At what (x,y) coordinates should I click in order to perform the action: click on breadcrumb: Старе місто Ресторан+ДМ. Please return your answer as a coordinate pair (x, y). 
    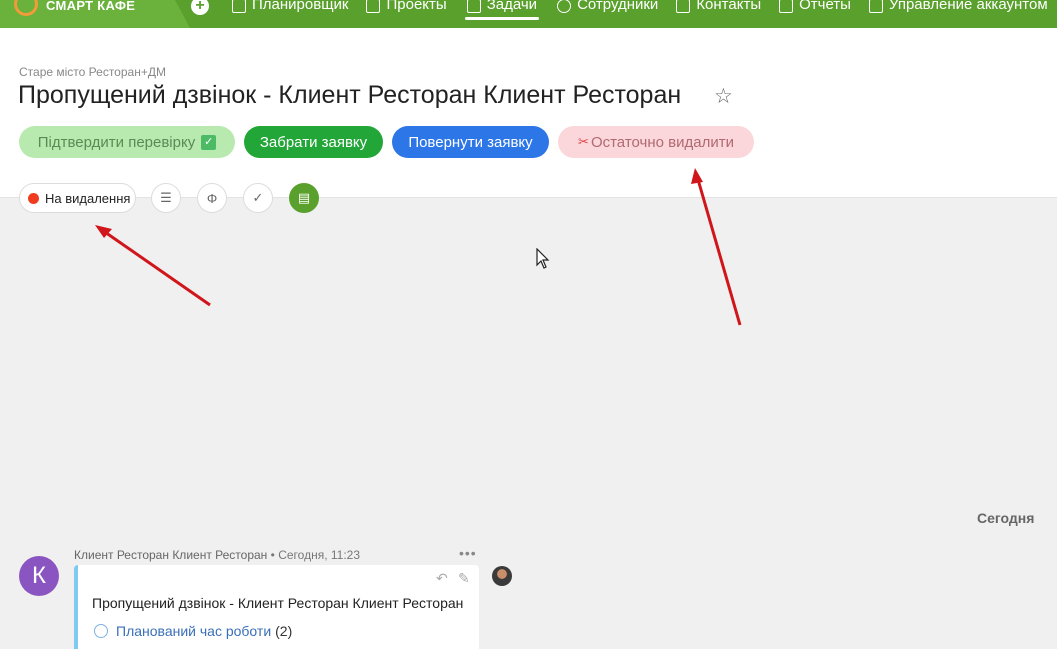
    Looking at the image, I should click on (92, 72).